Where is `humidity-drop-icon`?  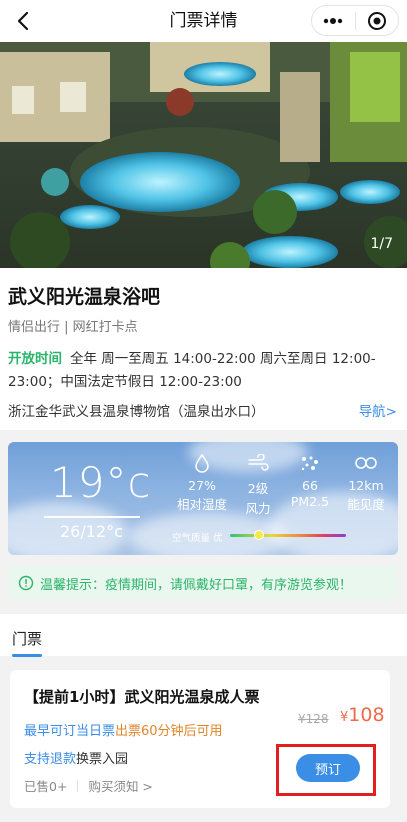
humidity-drop-icon is located at coordinates (202, 463).